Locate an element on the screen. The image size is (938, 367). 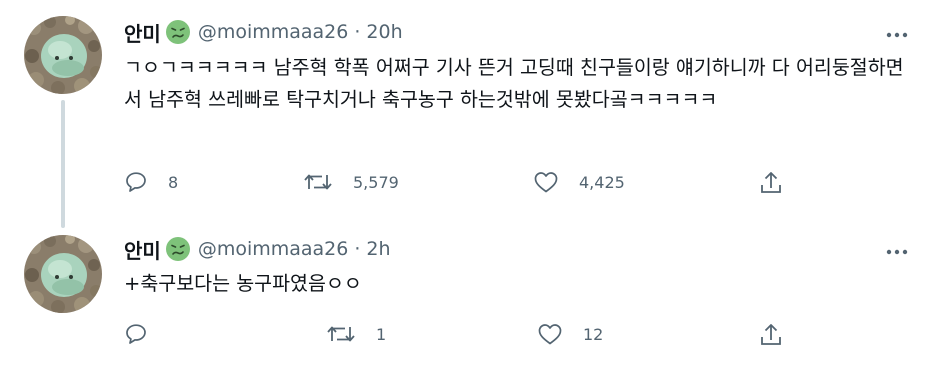
timestamp: 20h is located at coordinates (384, 32).